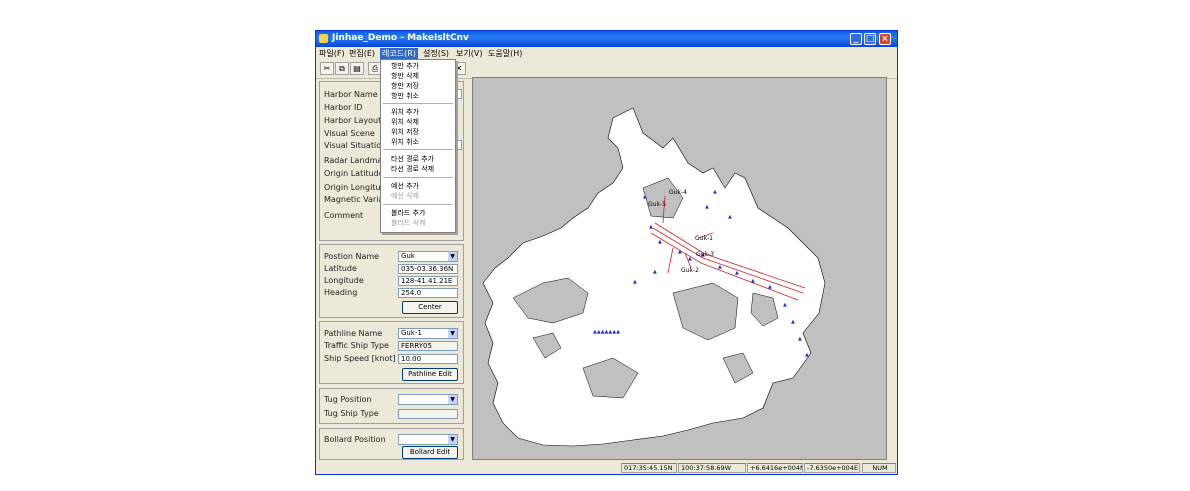 The width and height of the screenshot is (1190, 491). Describe the element at coordinates (405, 96) in the screenshot. I see `menu-item-harbor-cancel: 항만 취소` at that location.